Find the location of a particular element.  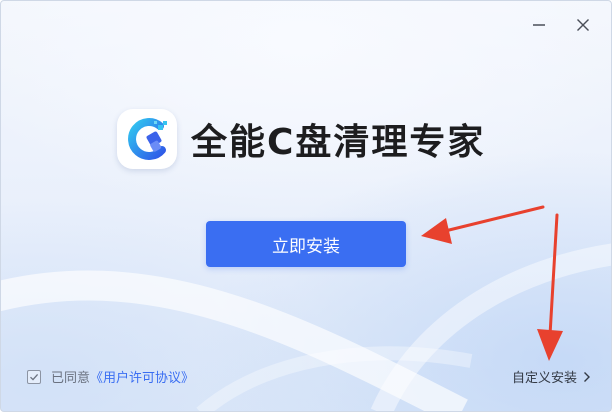

app-logo-icon is located at coordinates (147, 139).